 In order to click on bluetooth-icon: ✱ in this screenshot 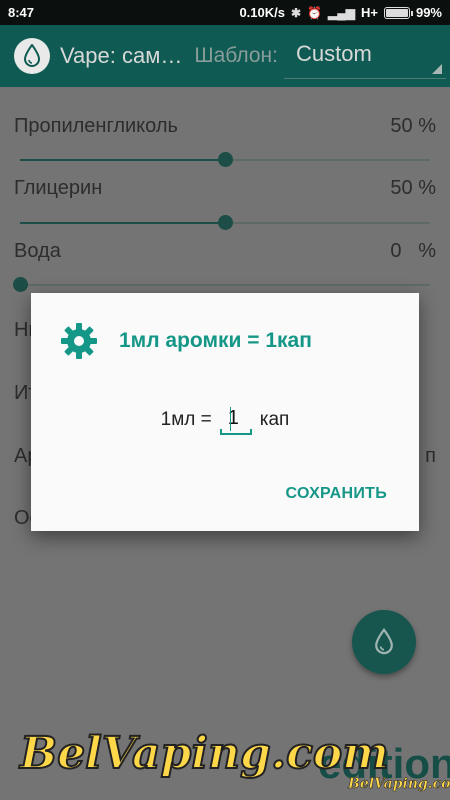, I will do `click(296, 12)`.